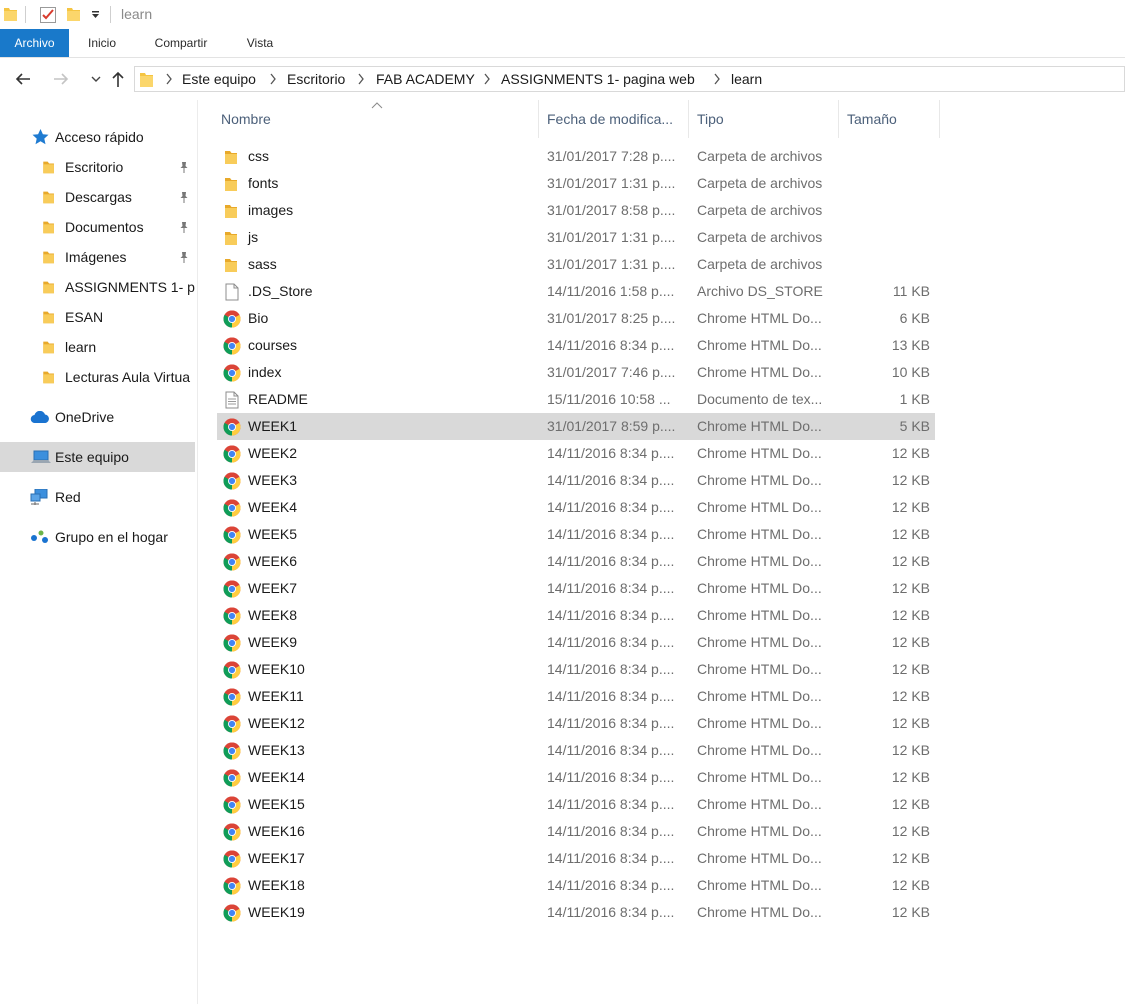  I want to click on breadcrumb-escritorio: Escritorio, so click(316, 79).